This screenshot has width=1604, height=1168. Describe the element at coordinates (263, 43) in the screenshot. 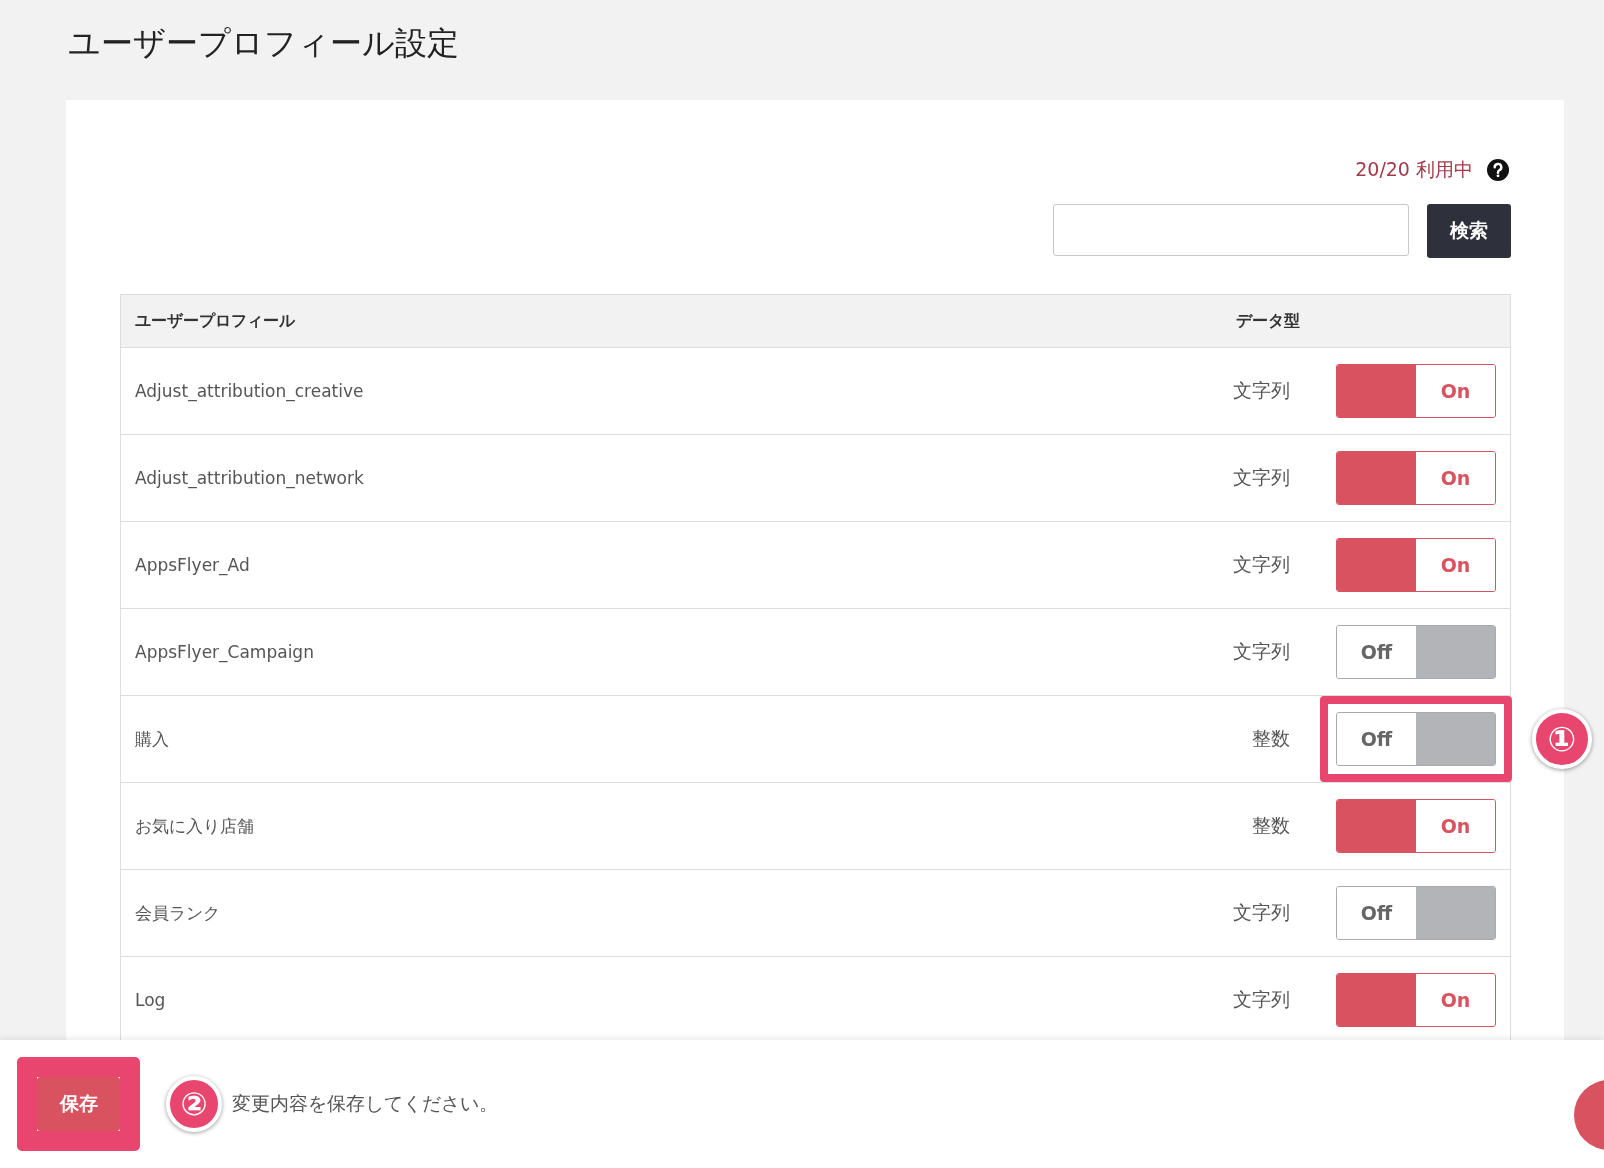

I see `page-title: ユーザープロフィール設定` at that location.